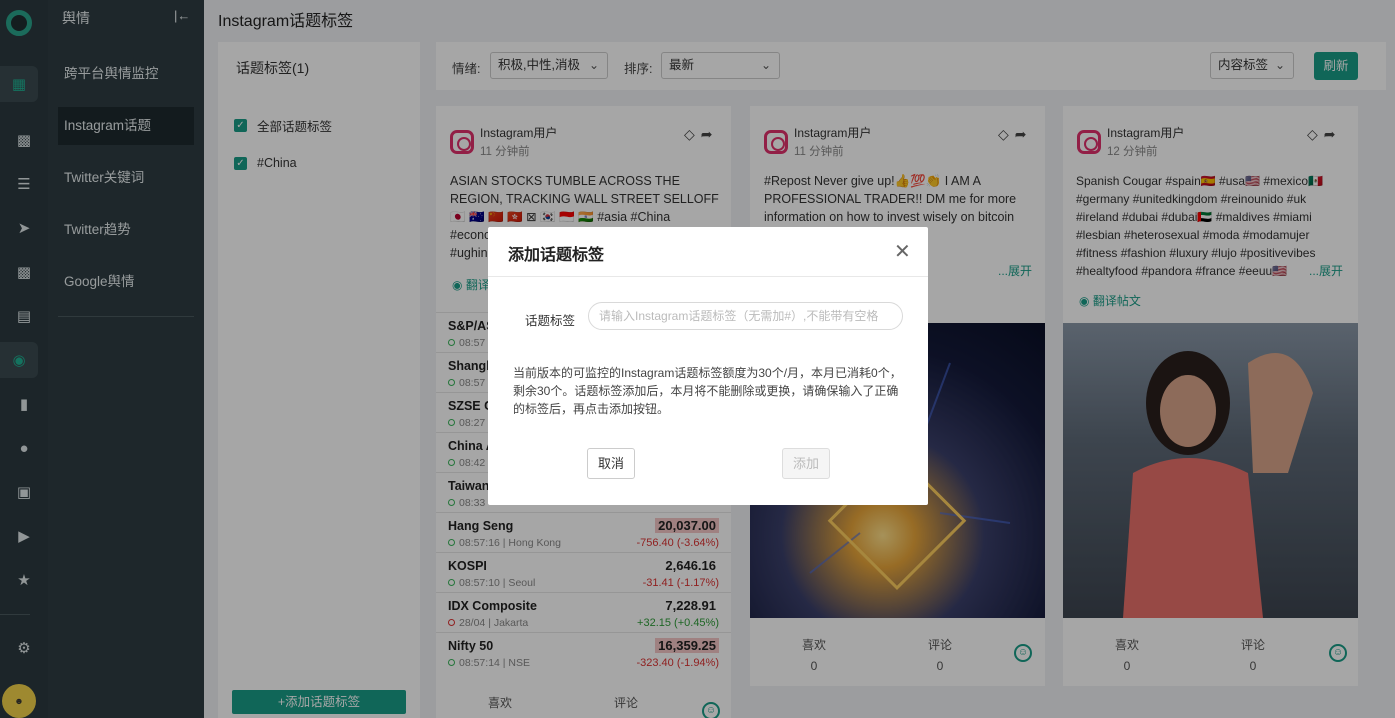 The width and height of the screenshot is (1395, 718). What do you see at coordinates (902, 251) in the screenshot?
I see `close-icon: ✕` at bounding box center [902, 251].